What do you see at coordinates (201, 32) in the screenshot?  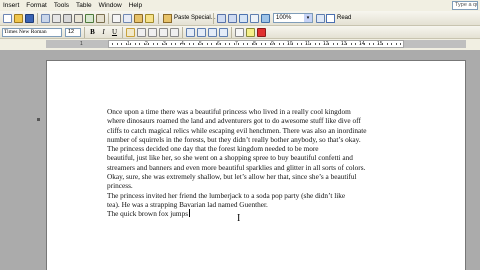 I see `bullets-icon` at bounding box center [201, 32].